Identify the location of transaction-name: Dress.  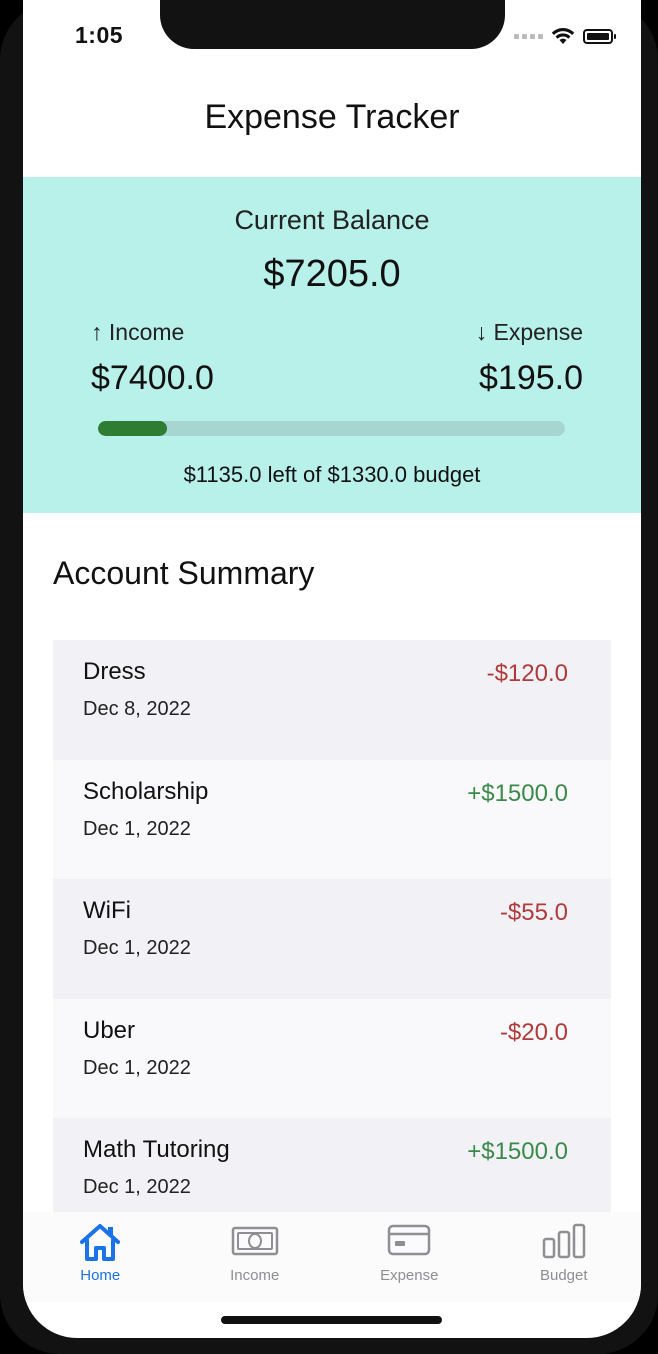
(114, 671).